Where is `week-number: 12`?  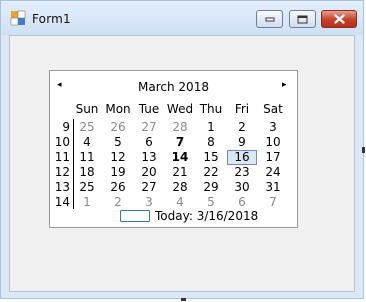
week-number: 12 is located at coordinates (62, 172).